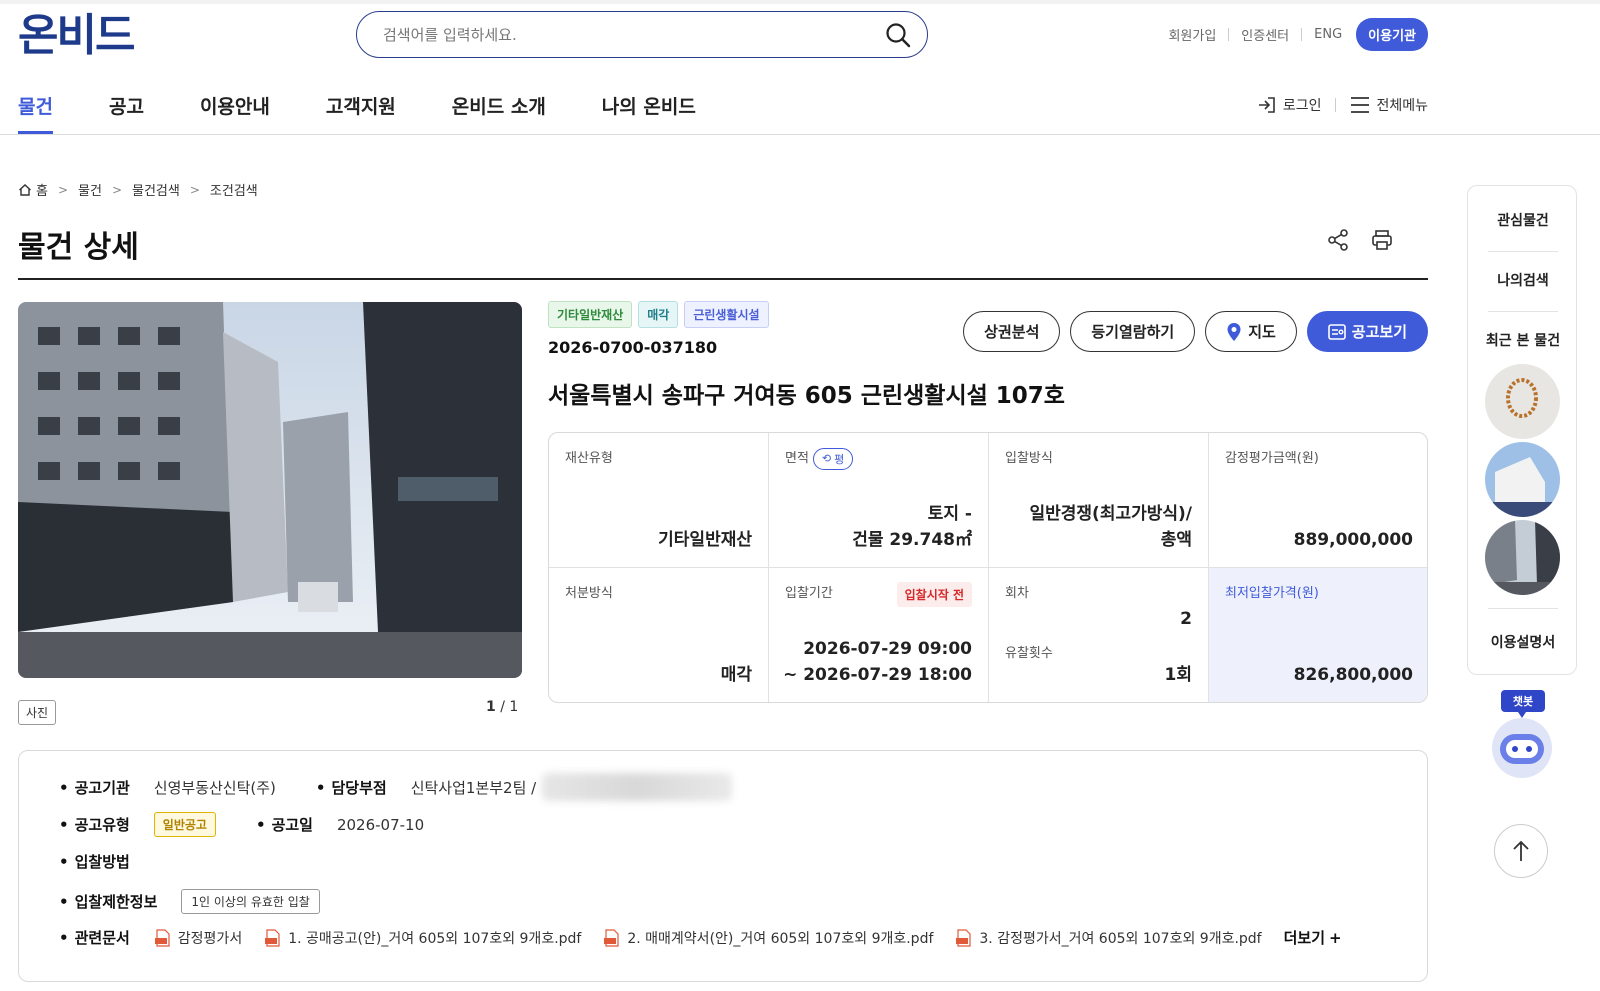 The image size is (1600, 991). I want to click on login-icon, so click(1267, 105).